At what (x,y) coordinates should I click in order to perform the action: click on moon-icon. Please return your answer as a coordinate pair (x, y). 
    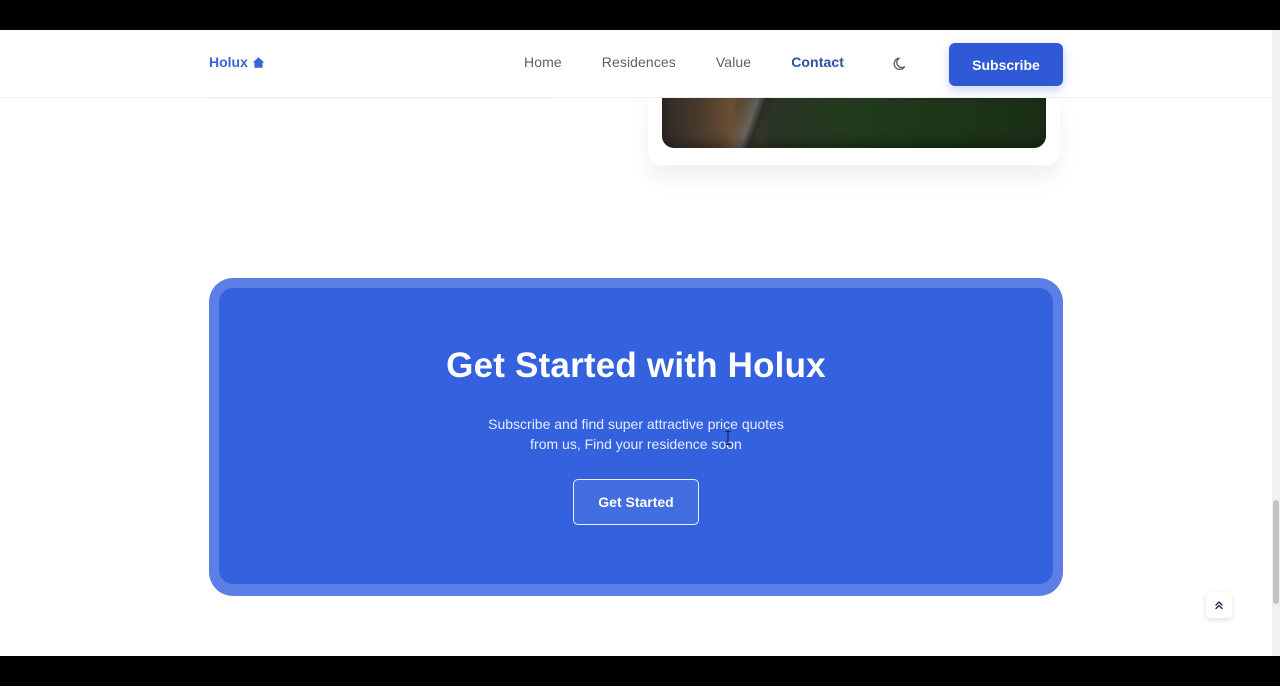
    Looking at the image, I should click on (901, 64).